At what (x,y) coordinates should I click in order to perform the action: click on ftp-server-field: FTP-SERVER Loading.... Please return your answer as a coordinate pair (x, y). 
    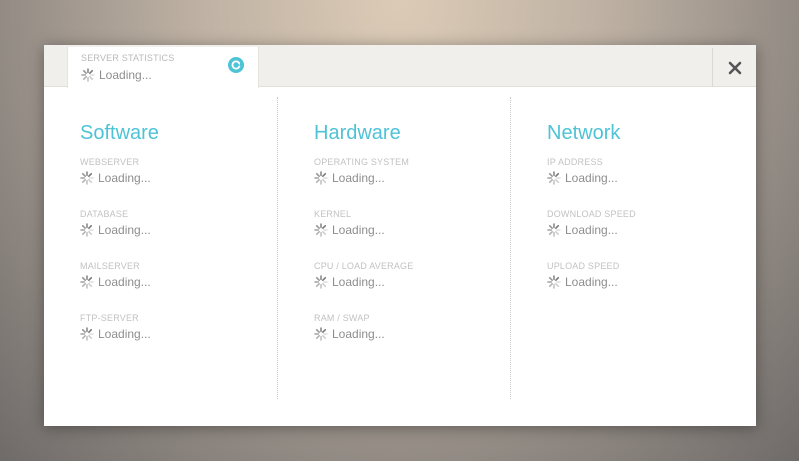
    Looking at the image, I should click on (175, 339).